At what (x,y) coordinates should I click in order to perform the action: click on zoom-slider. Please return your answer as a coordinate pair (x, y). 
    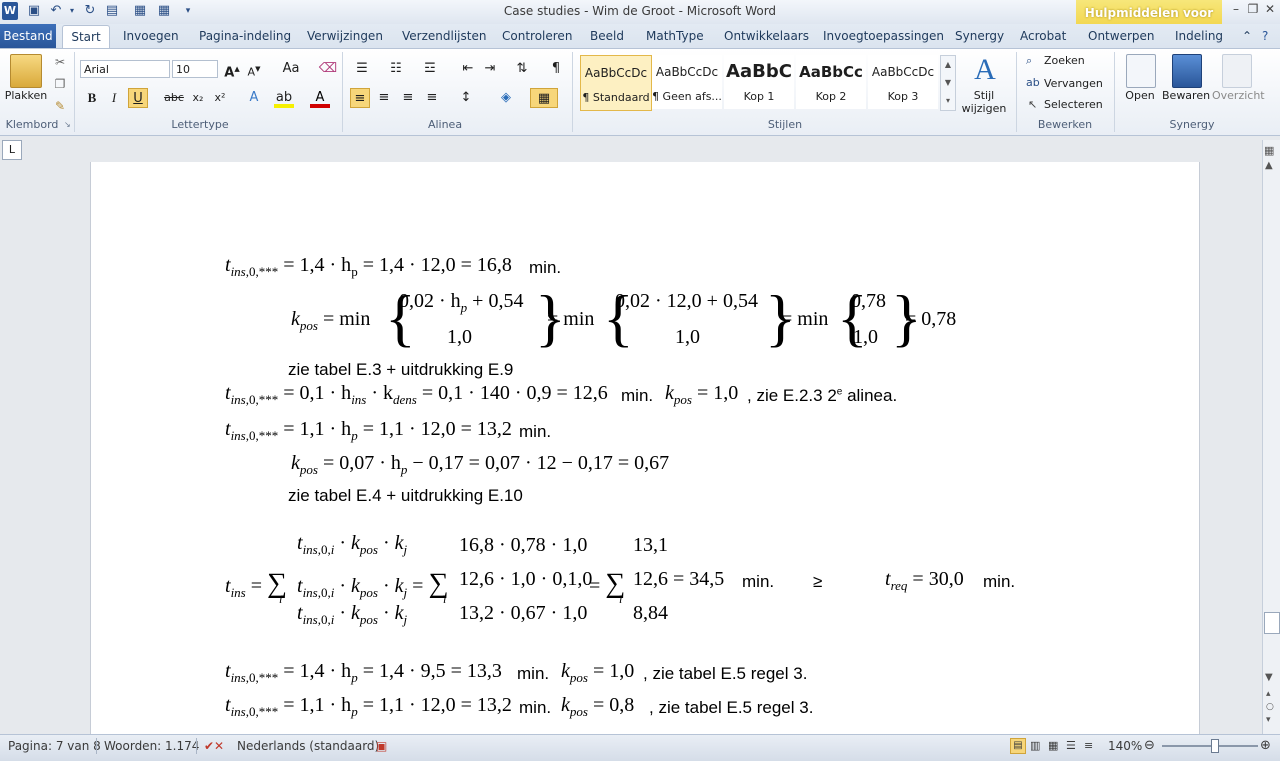
    Looking at the image, I should click on (1210, 746).